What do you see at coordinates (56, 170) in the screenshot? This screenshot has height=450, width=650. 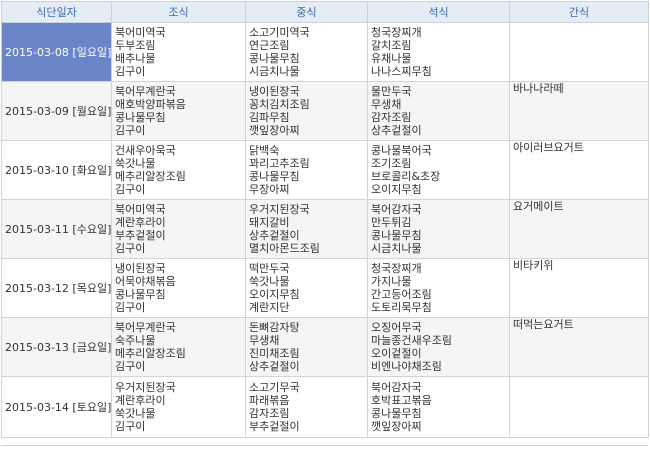 I see `row-date: 2015-03-10 [화요일]` at bounding box center [56, 170].